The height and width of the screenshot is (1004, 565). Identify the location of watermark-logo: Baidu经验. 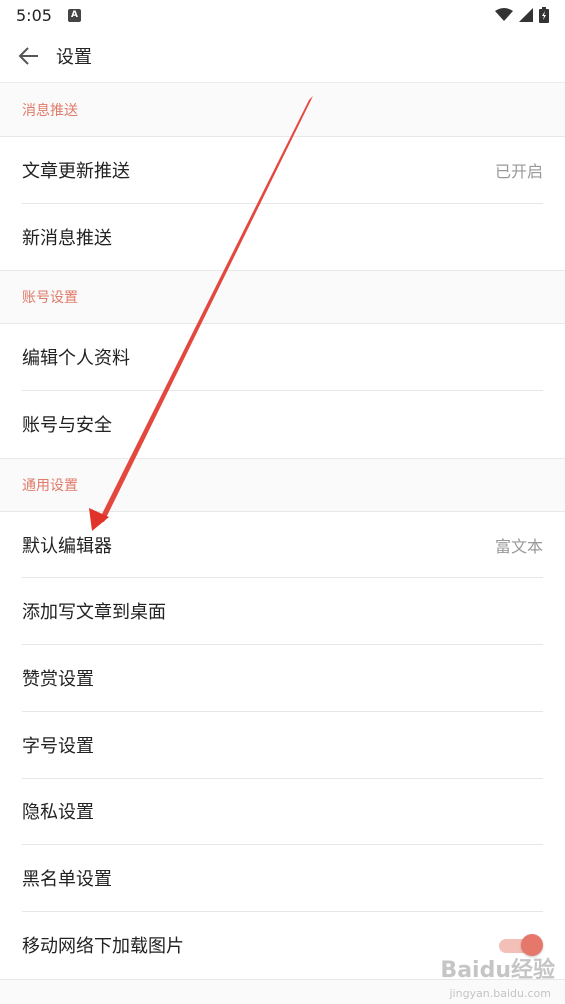
(497, 970).